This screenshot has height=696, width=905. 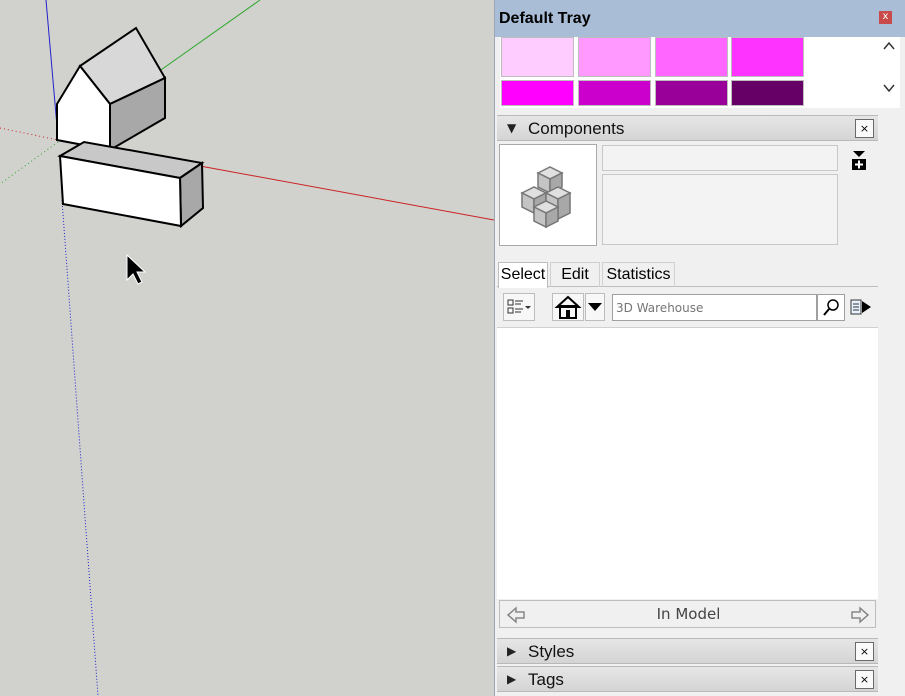 I want to click on tray-close-icon: x, so click(x=885, y=17).